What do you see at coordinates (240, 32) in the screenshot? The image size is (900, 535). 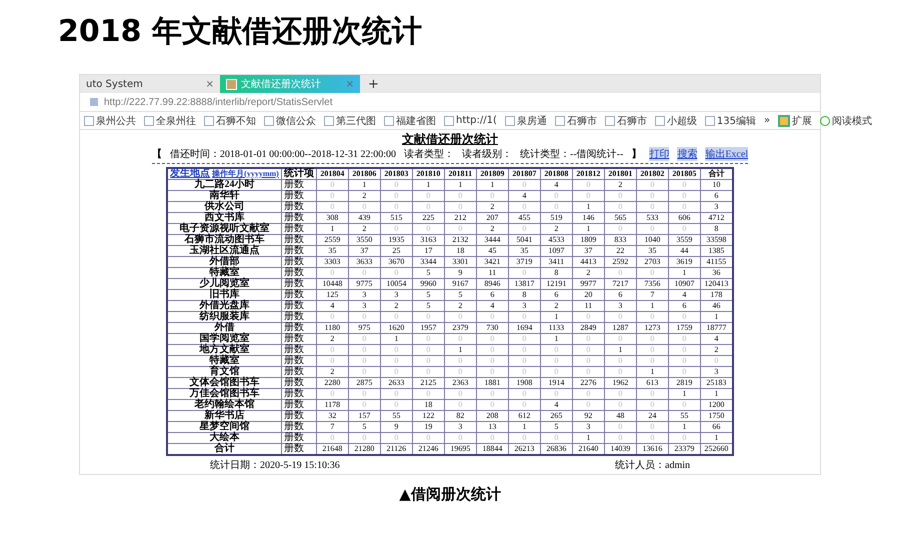 I see `slide-title: 2018 年文献借还册次统计` at bounding box center [240, 32].